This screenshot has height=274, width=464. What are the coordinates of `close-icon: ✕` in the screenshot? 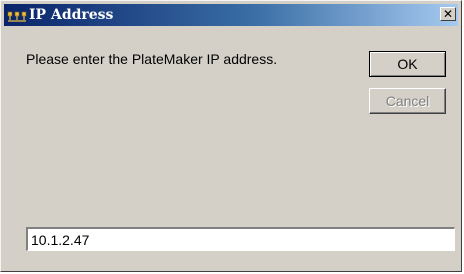 It's located at (448, 14).